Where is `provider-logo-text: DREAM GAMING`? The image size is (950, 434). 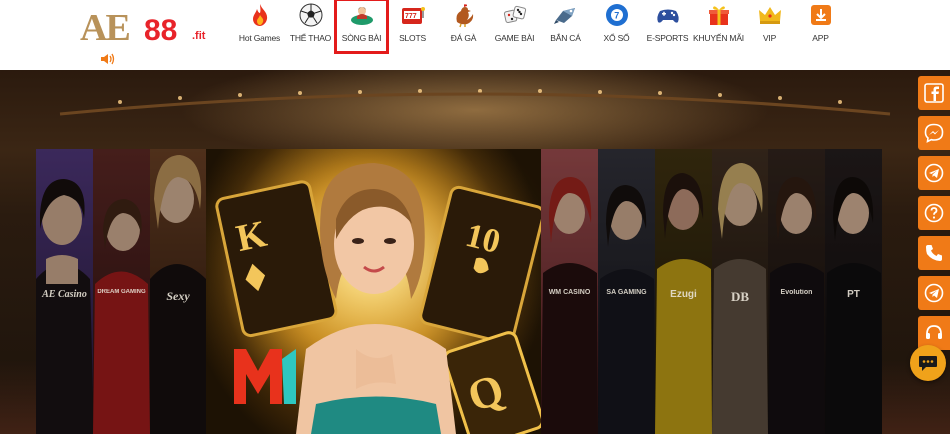 provider-logo-text: DREAM GAMING is located at coordinates (121, 292).